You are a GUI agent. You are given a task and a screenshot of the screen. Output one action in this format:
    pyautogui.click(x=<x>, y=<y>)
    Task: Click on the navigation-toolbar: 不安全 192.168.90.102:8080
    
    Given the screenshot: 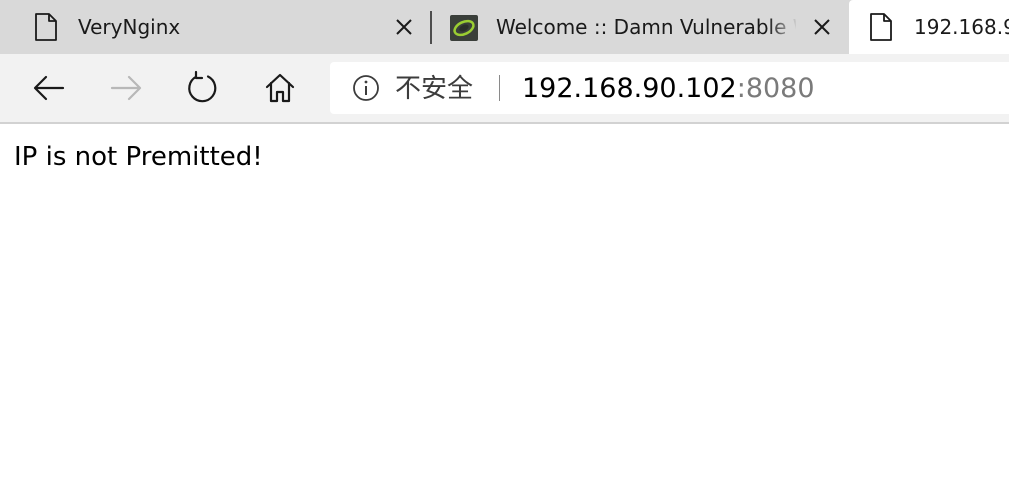 What is the action you would take?
    pyautogui.click(x=504, y=88)
    